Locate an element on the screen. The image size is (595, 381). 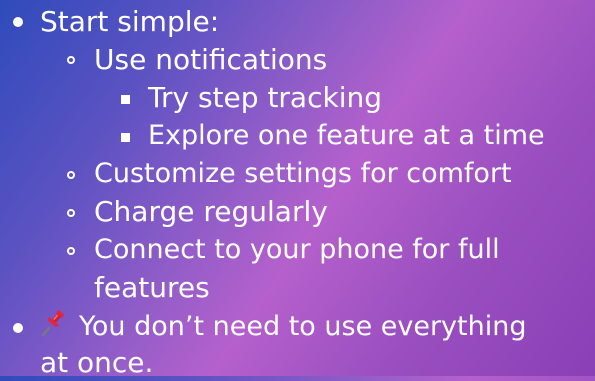
bullet-dont-need-line1: You don’t need to use everything is located at coordinates (303, 326).